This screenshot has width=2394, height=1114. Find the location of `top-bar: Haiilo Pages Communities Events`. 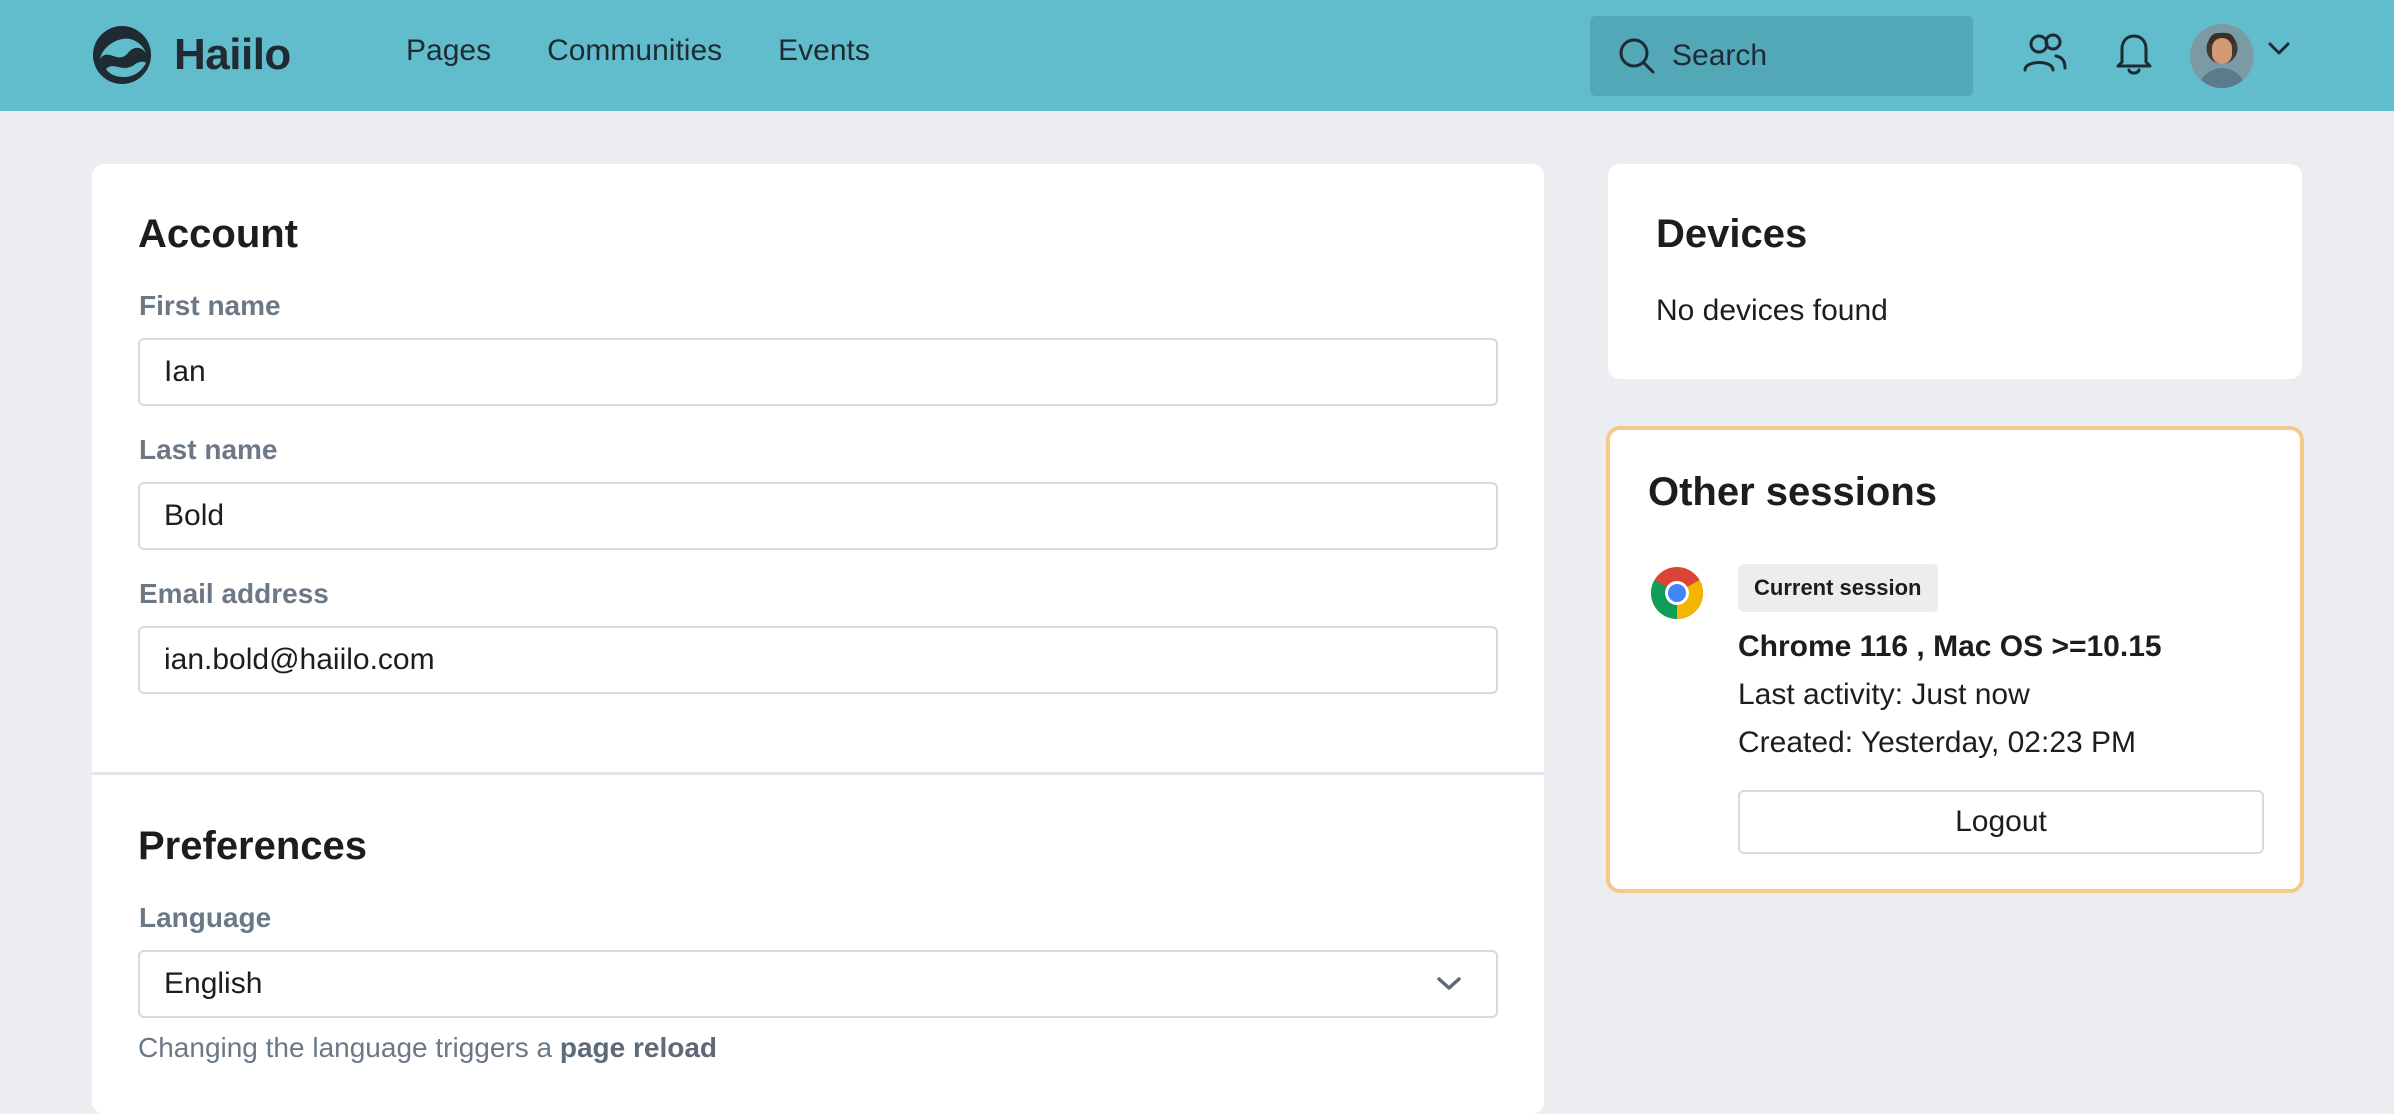

top-bar: Haiilo Pages Communities Events is located at coordinates (1197, 55).